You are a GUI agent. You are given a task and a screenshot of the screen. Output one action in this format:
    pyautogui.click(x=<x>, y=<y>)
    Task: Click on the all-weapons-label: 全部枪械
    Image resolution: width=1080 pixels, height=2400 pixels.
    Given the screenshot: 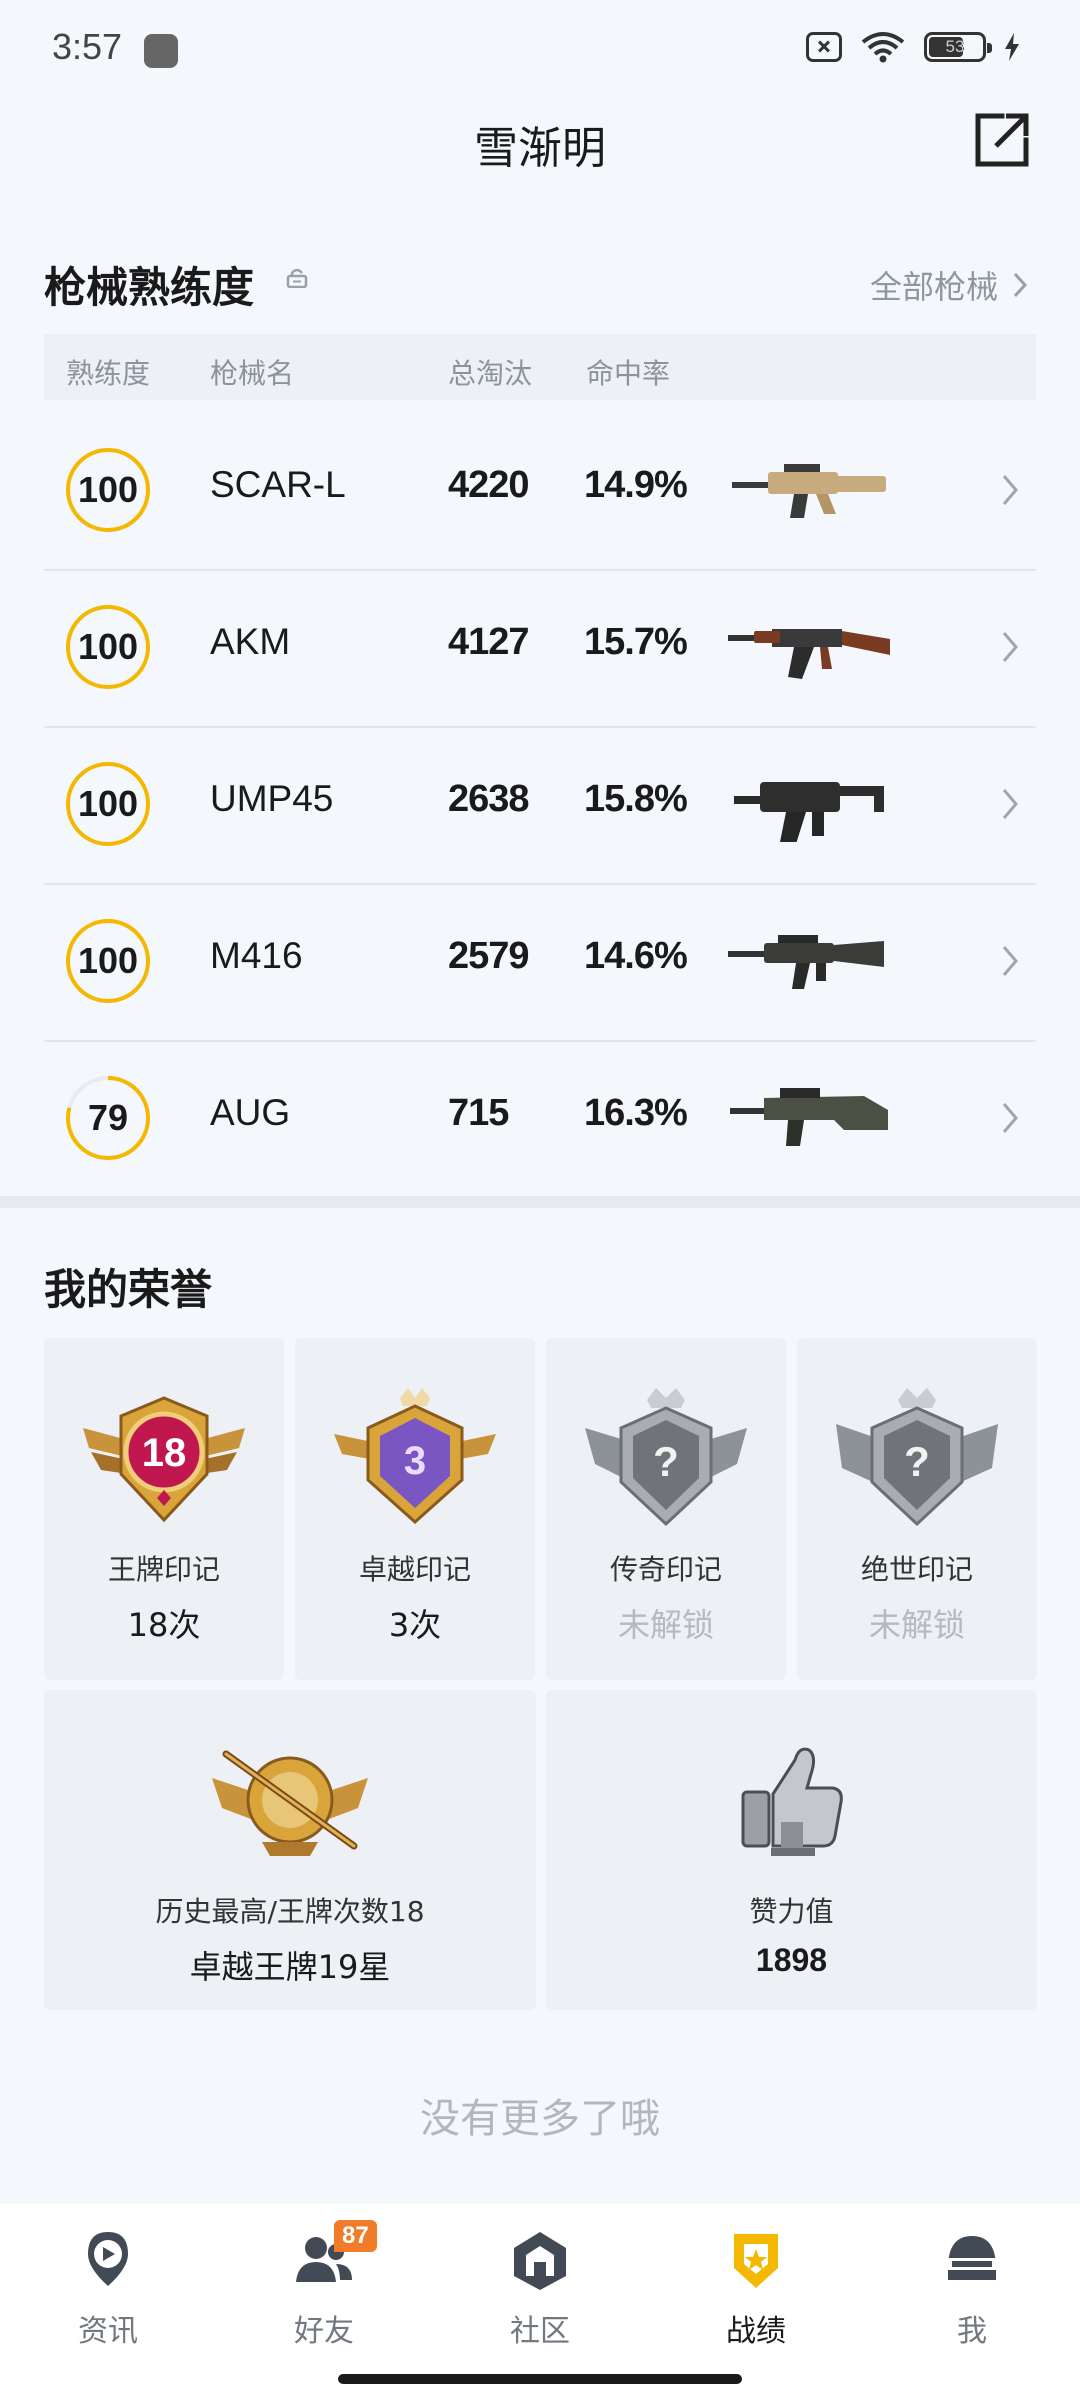 What is the action you would take?
    pyautogui.click(x=933, y=287)
    